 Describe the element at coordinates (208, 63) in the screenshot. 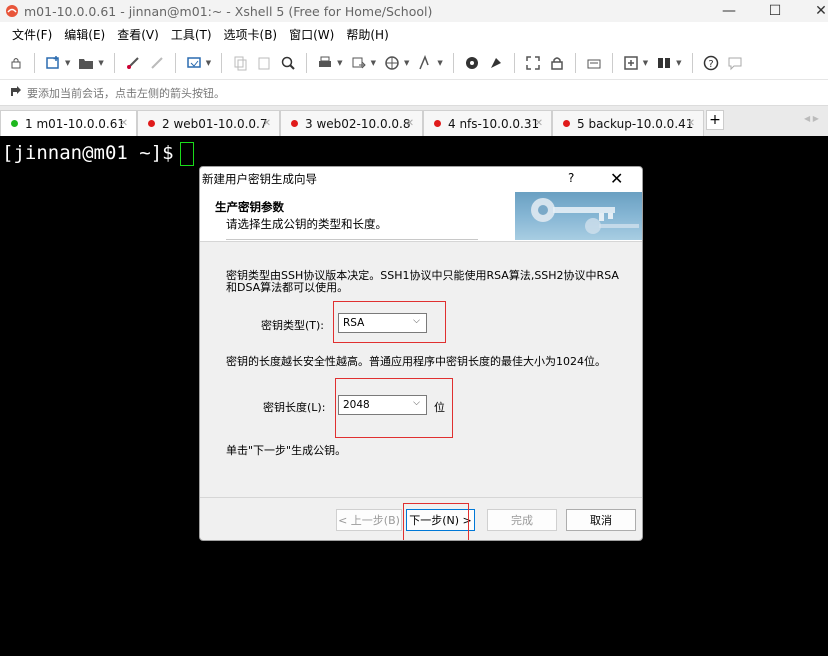

I see `reconnect-dropdown-icon: ▼` at that location.